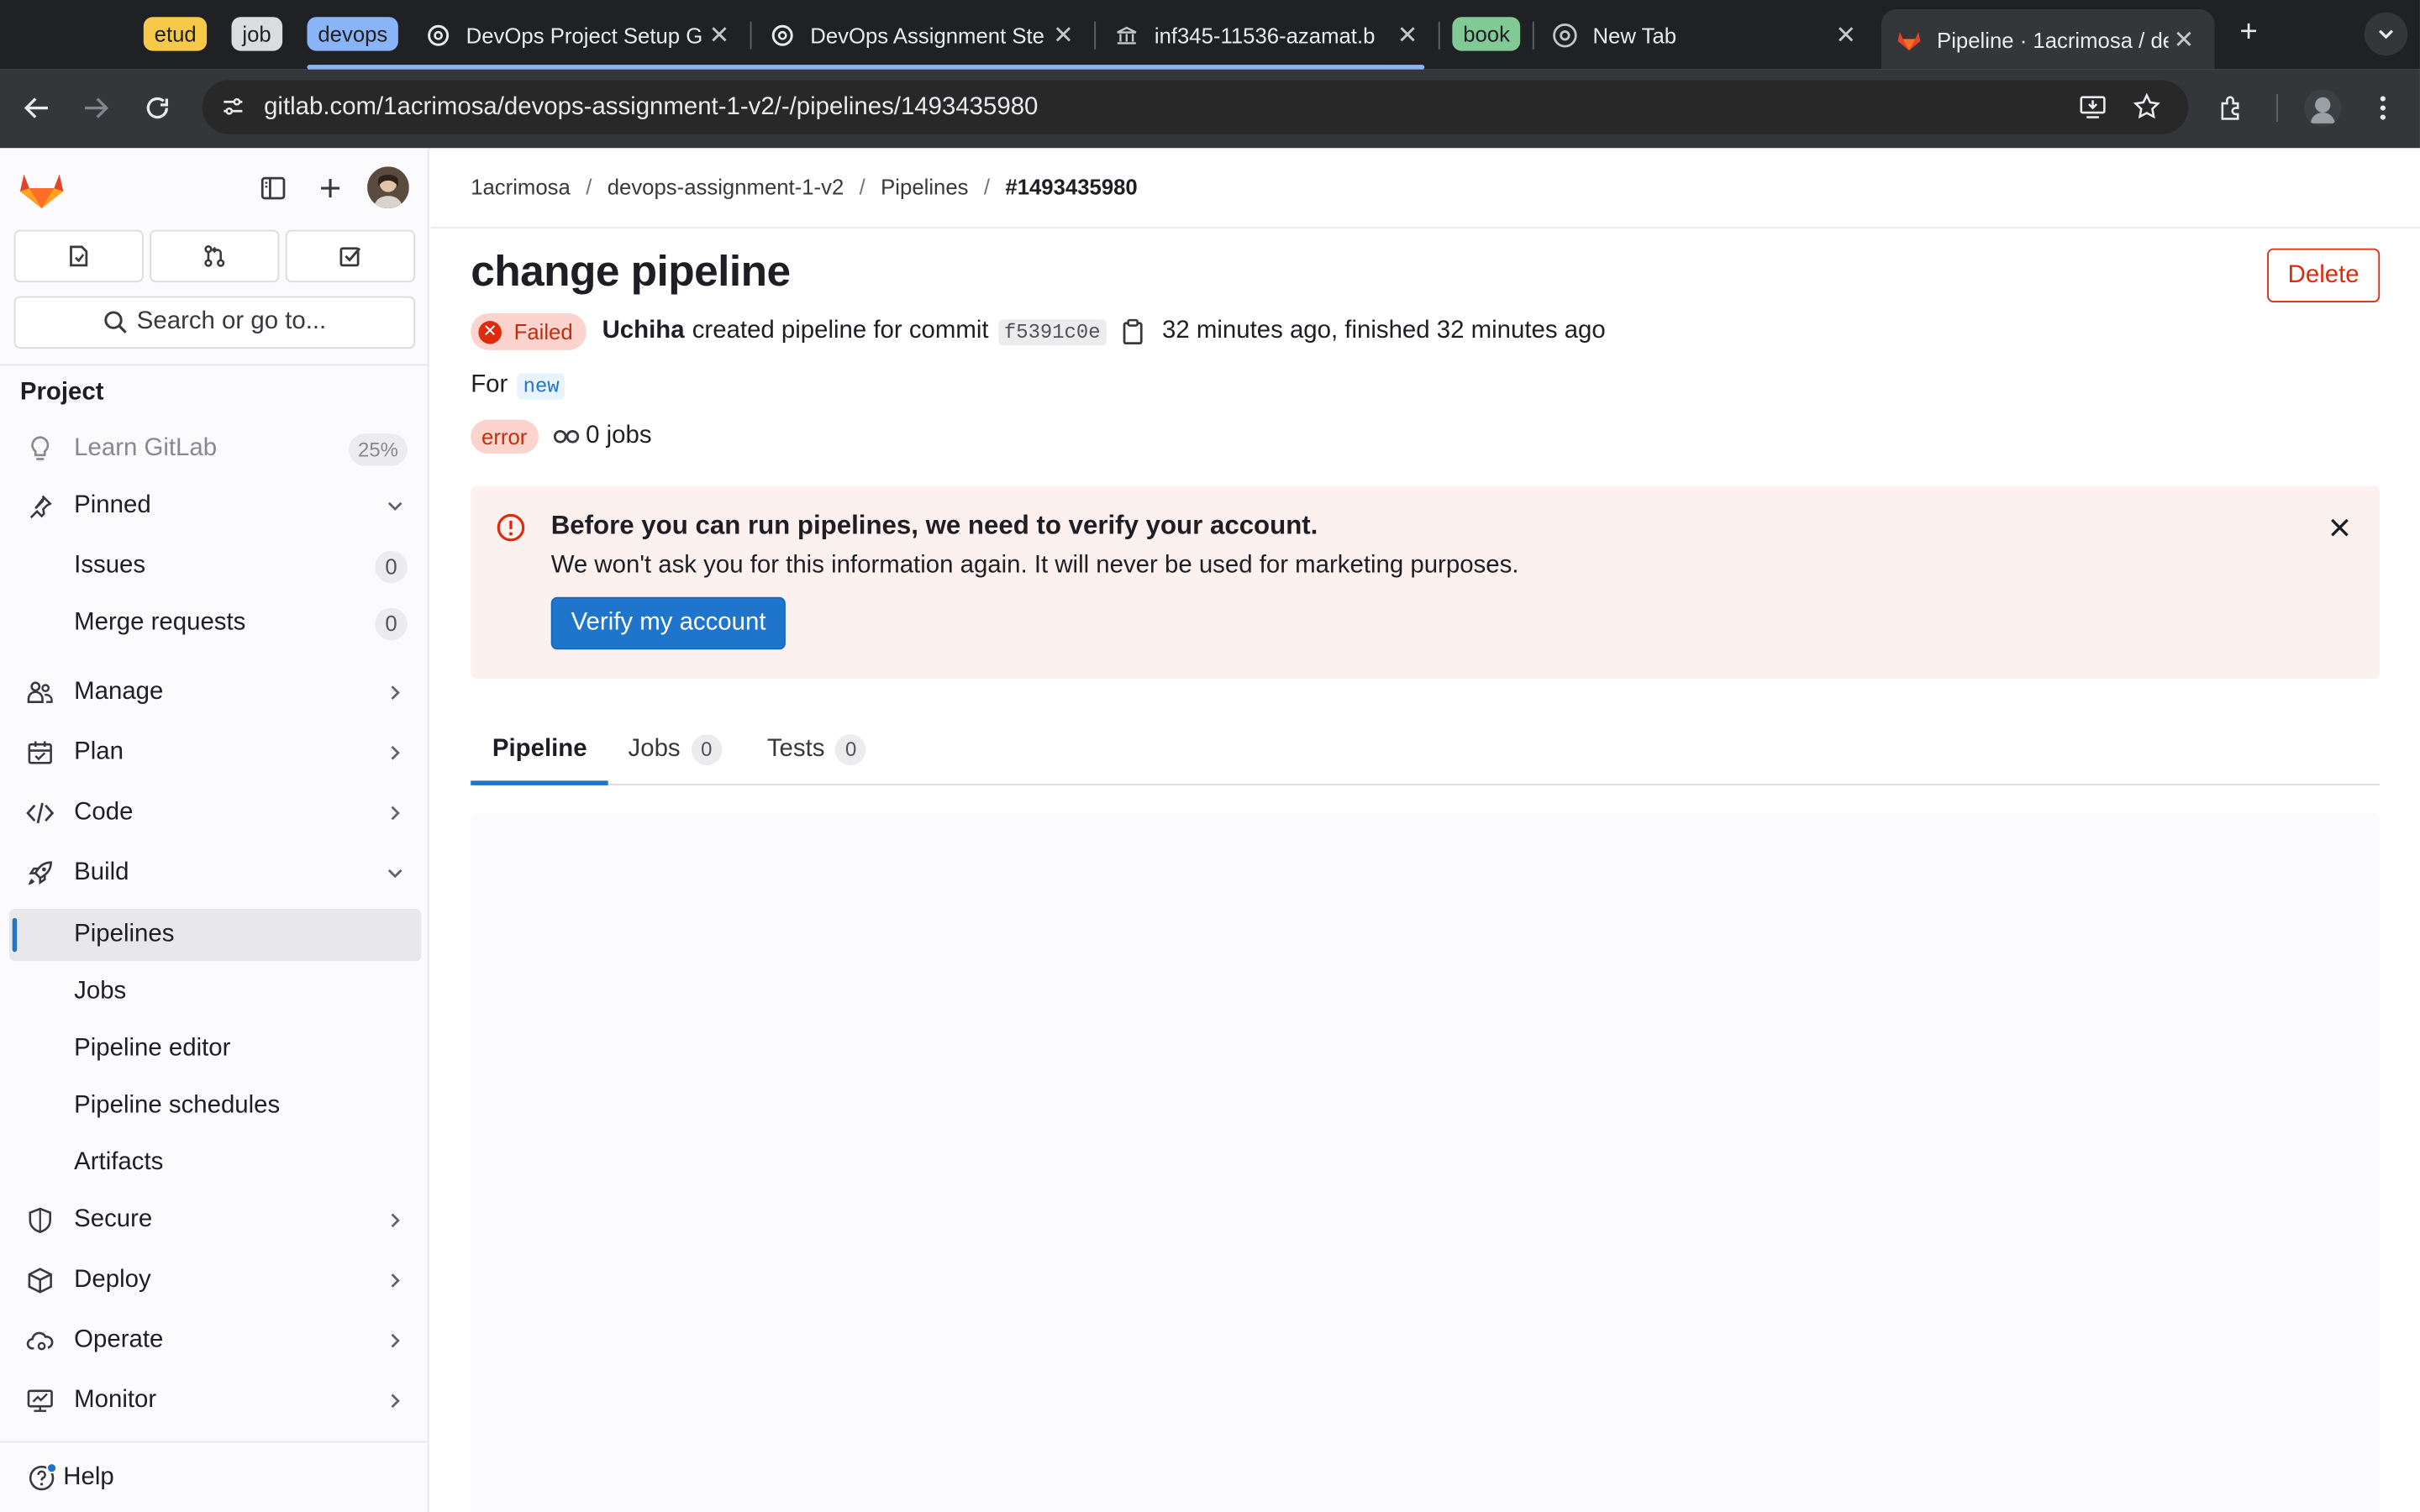  What do you see at coordinates (215, 813) in the screenshot?
I see `sidebar-item-code: Code` at bounding box center [215, 813].